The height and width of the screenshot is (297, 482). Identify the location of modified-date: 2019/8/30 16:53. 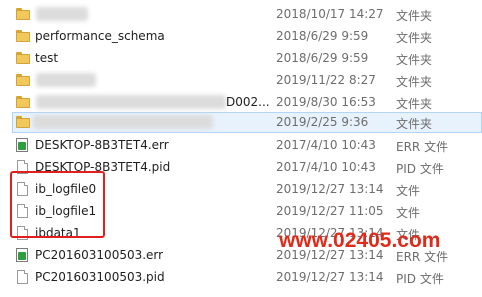
(326, 102).